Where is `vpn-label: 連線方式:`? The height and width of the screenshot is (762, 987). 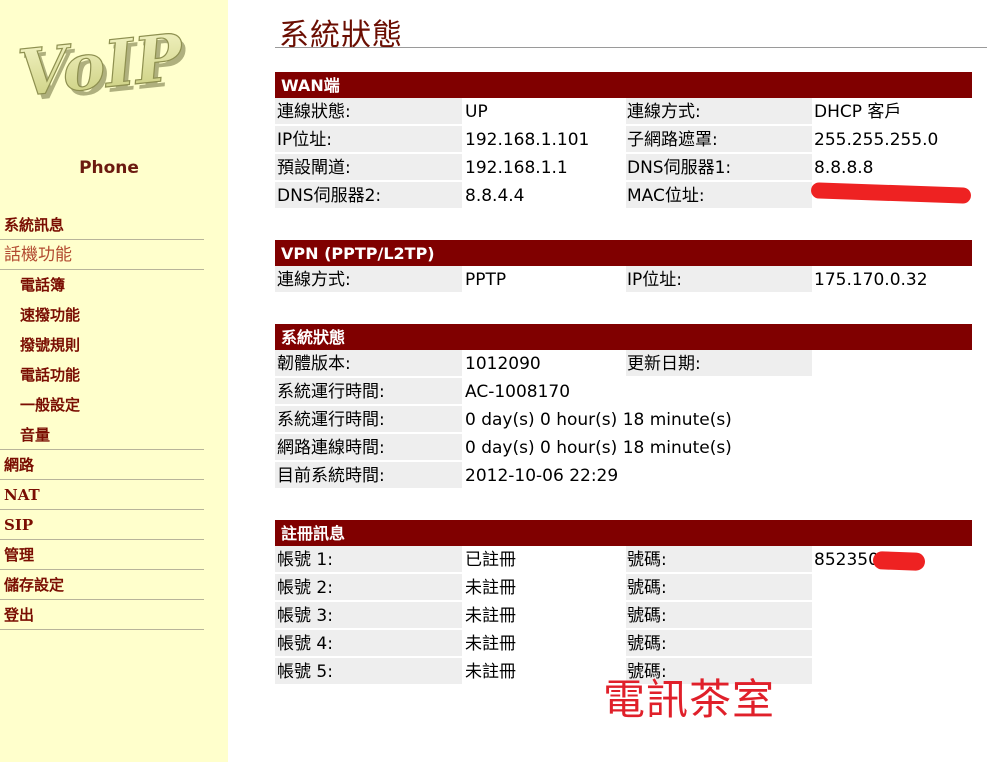
vpn-label: 連線方式: is located at coordinates (368, 279).